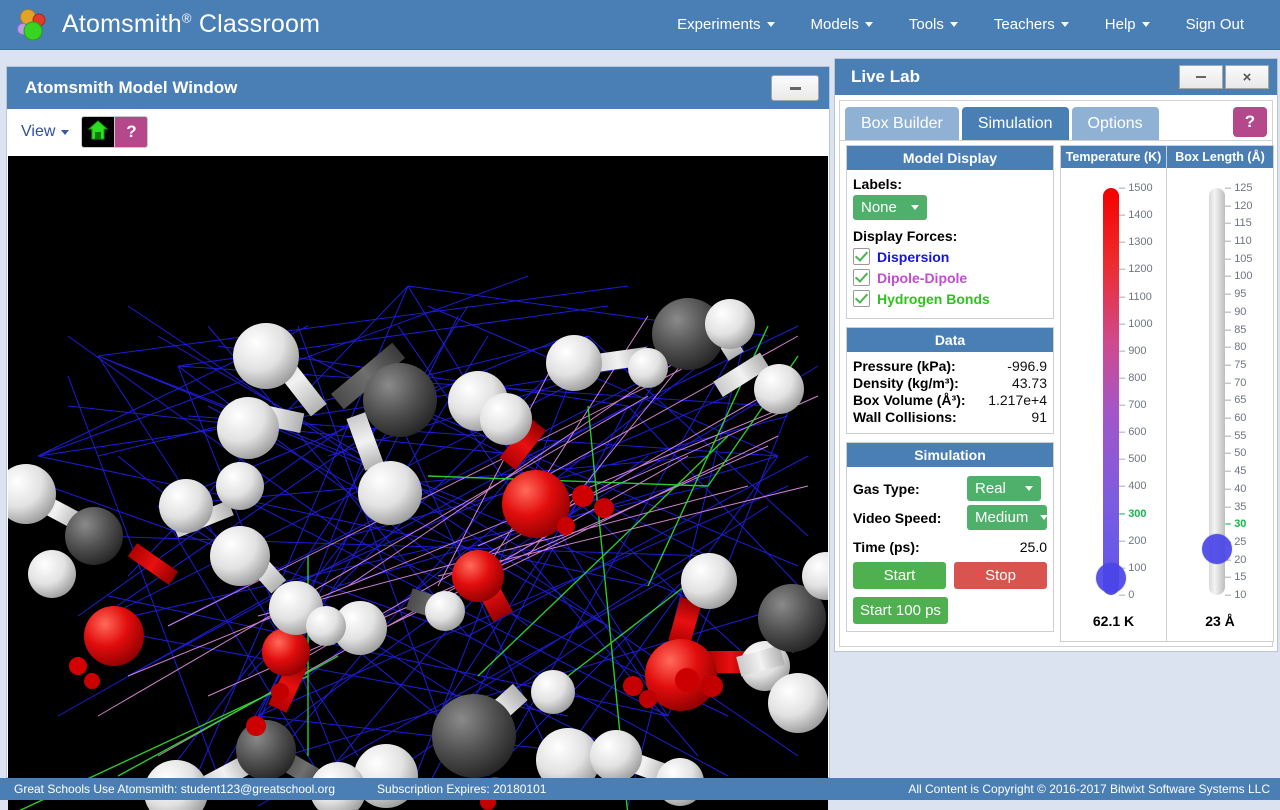  I want to click on data-row-wall-collisions: Wall Collisions: 91, so click(950, 417).